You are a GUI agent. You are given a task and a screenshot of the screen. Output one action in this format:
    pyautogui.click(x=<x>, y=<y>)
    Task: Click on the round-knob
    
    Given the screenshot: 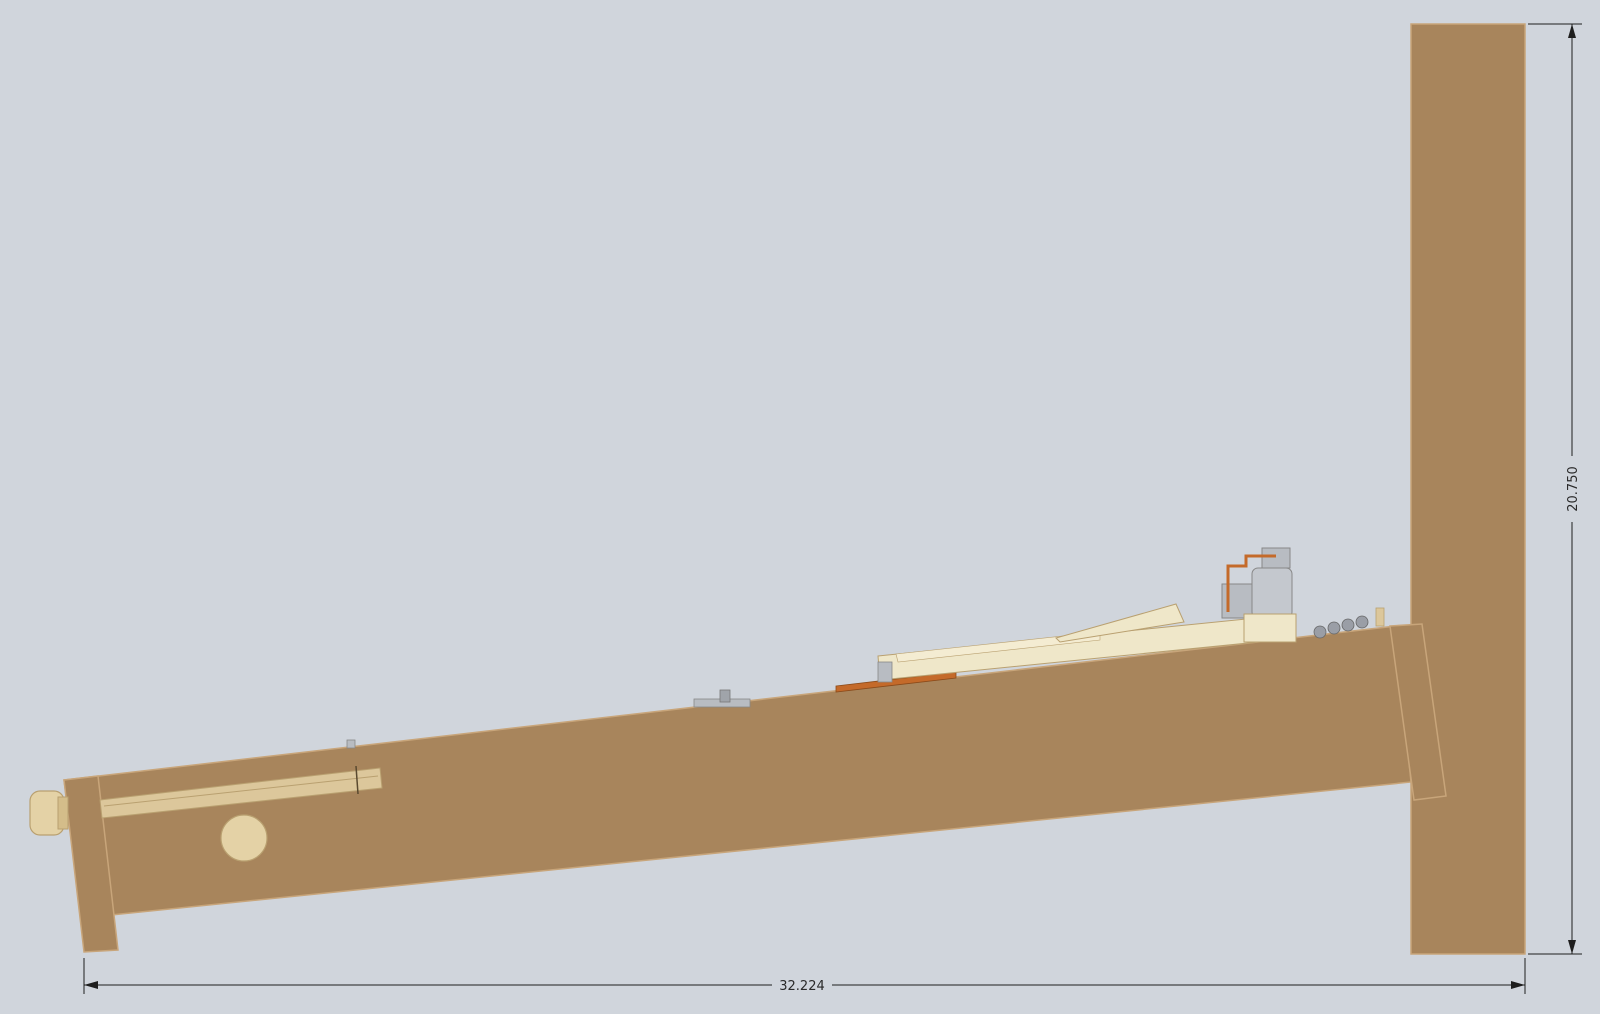 What is the action you would take?
    pyautogui.click(x=244, y=838)
    